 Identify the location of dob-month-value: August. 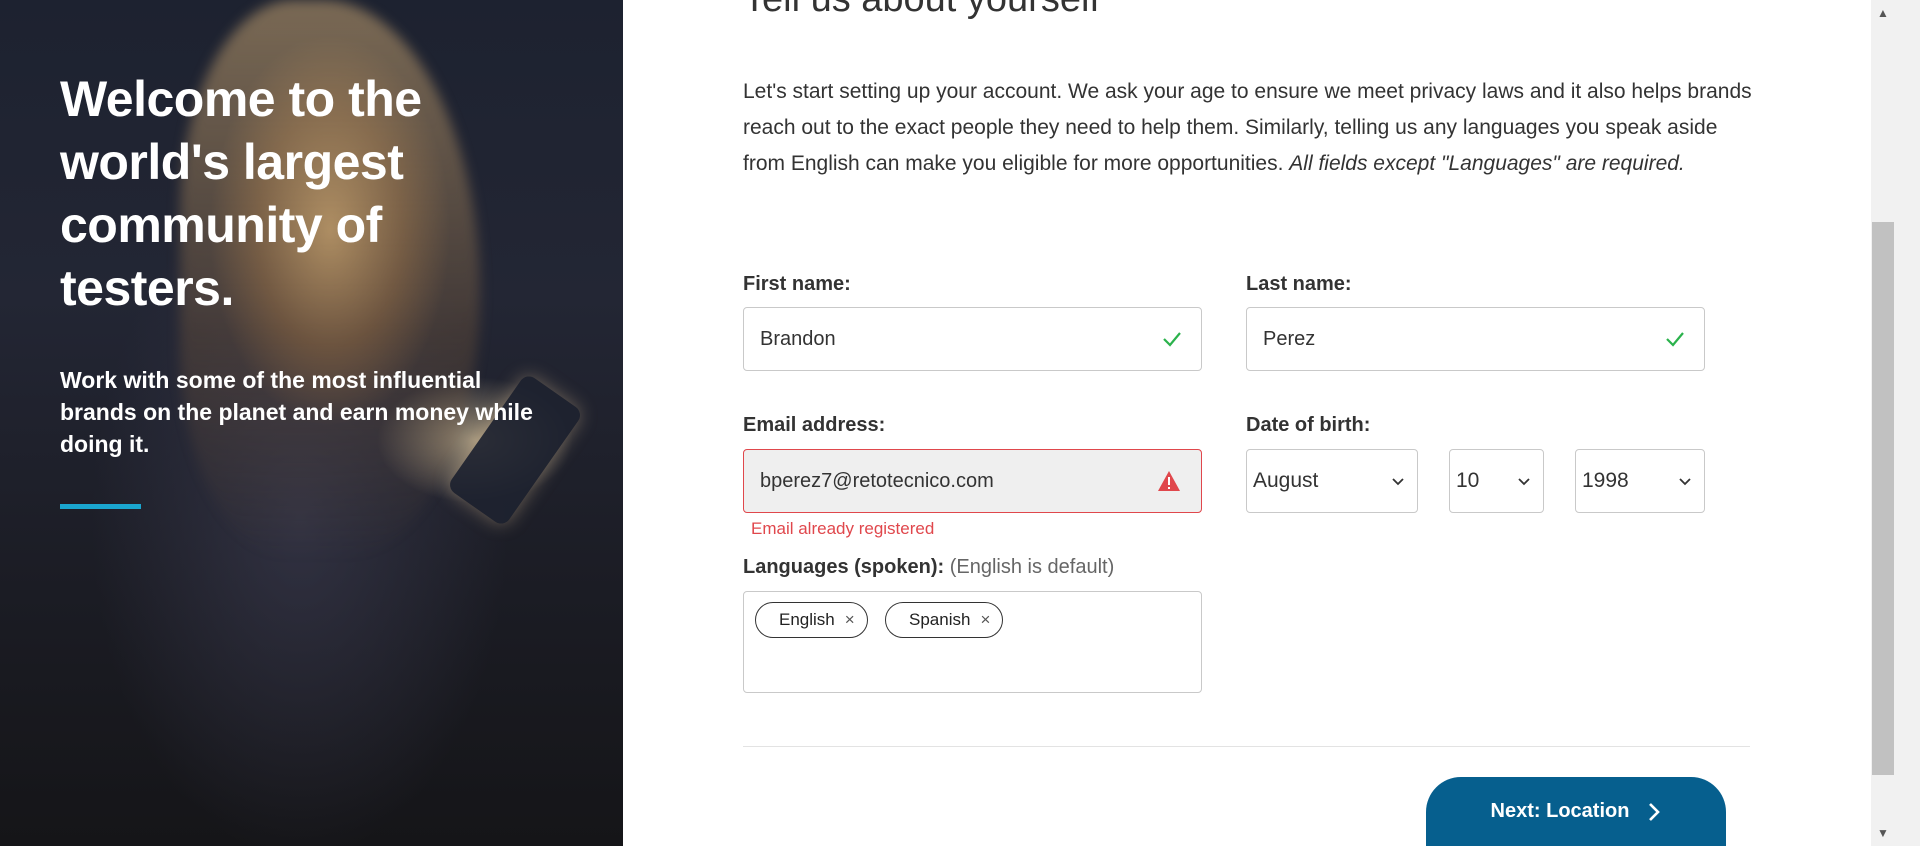
(1286, 480).